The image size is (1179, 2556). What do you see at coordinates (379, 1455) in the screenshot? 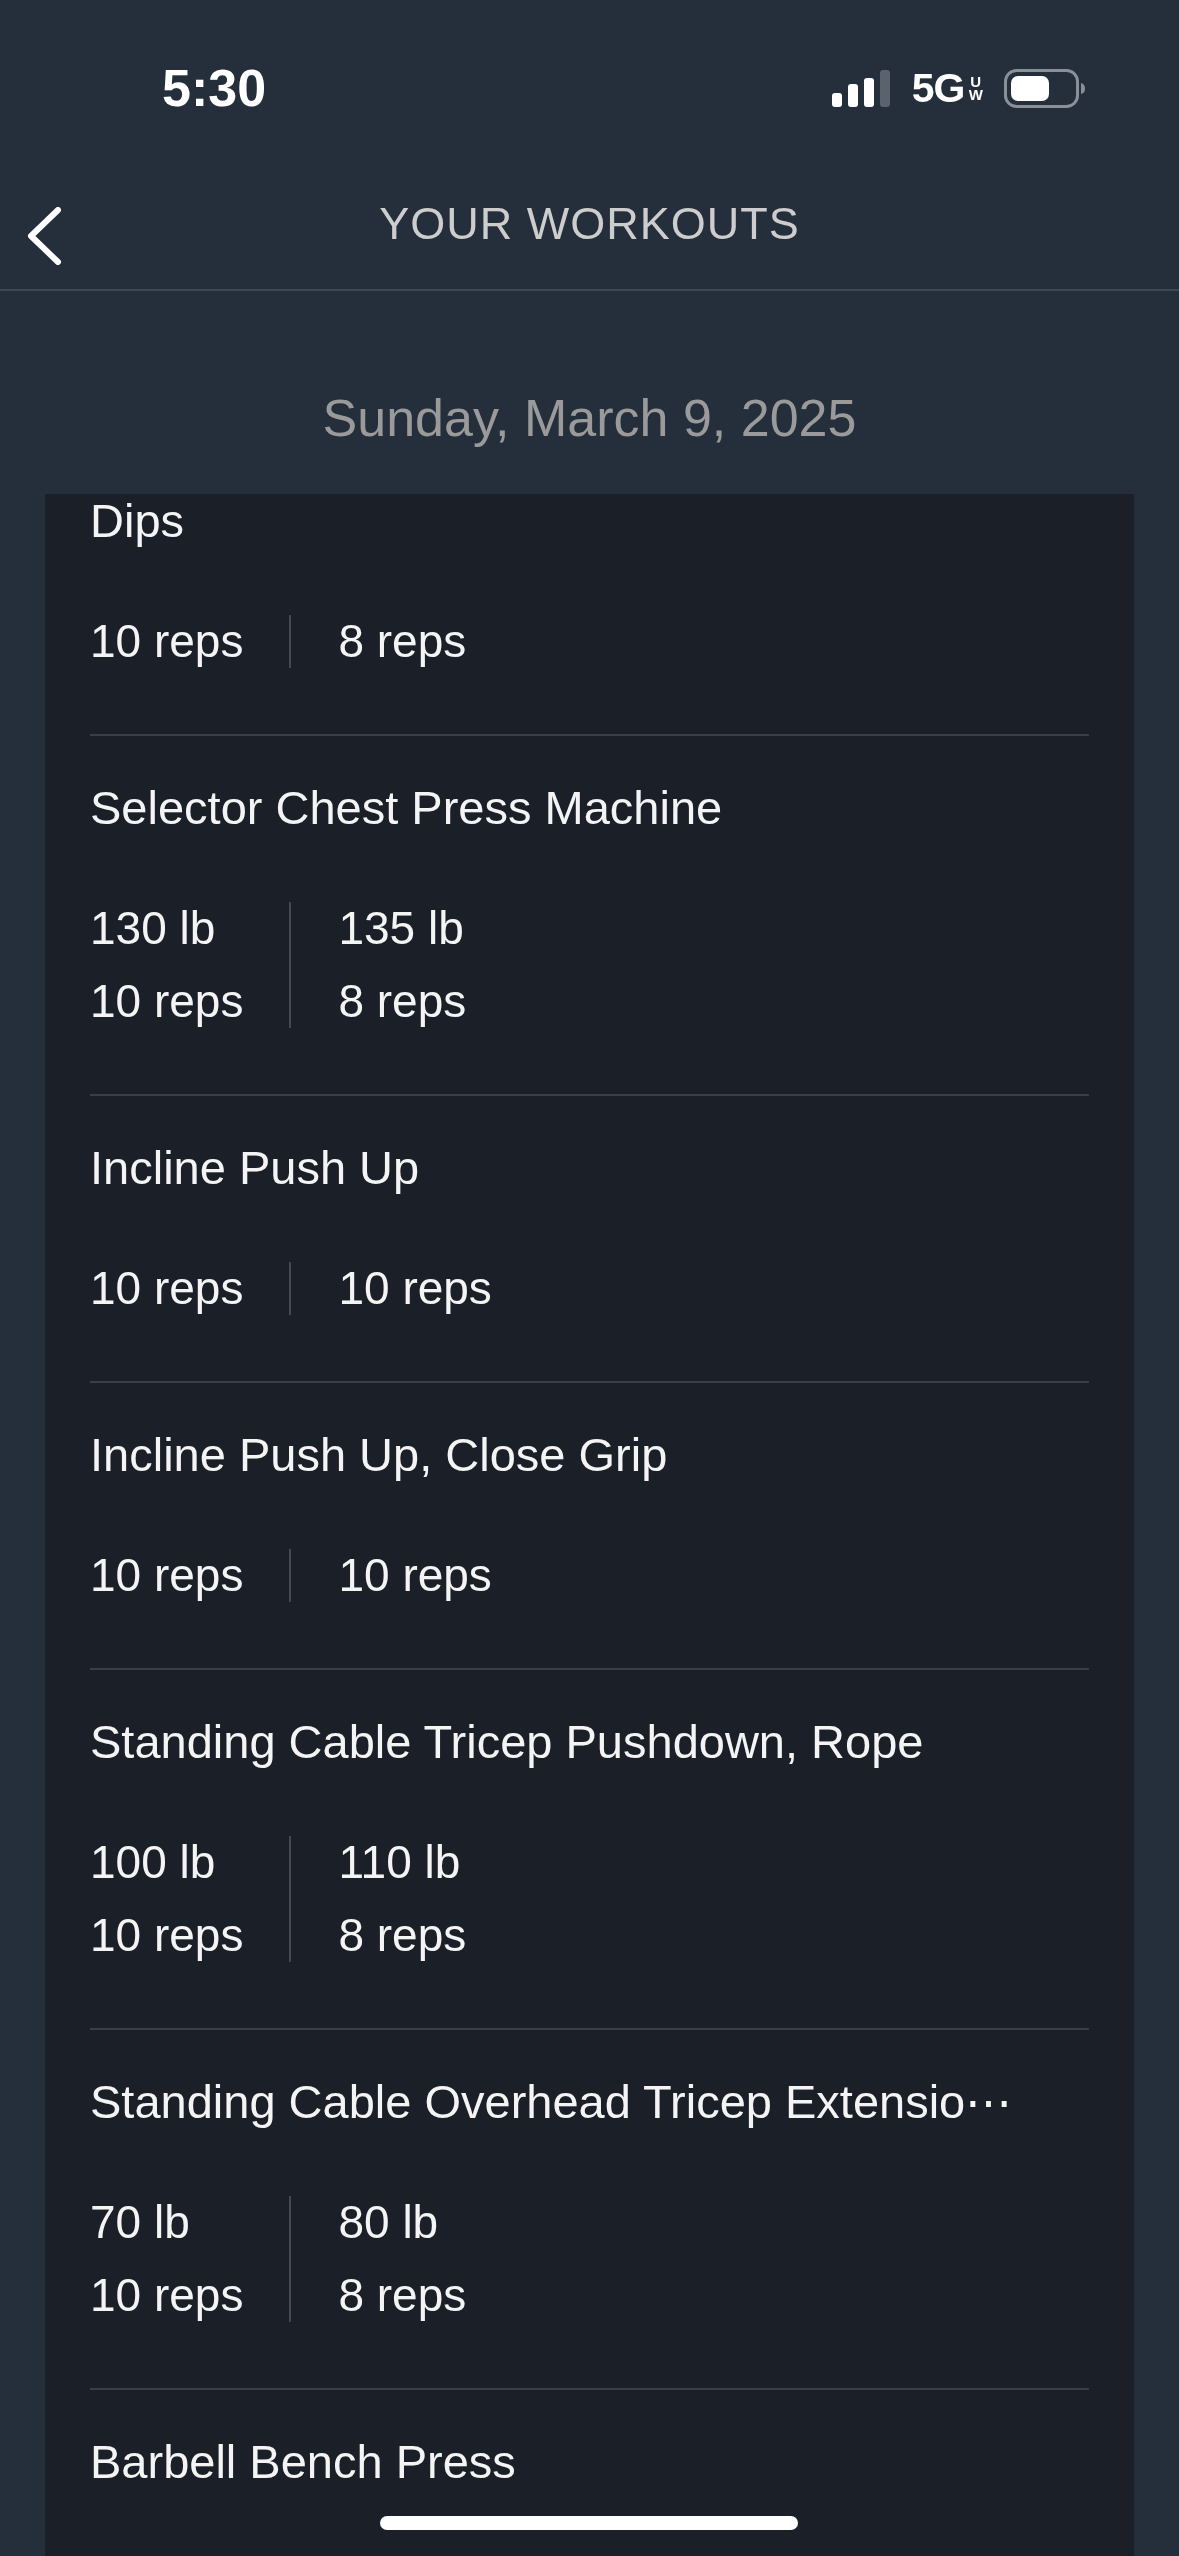
I see `exercise-name: Incline Push Up, Close Grip` at bounding box center [379, 1455].